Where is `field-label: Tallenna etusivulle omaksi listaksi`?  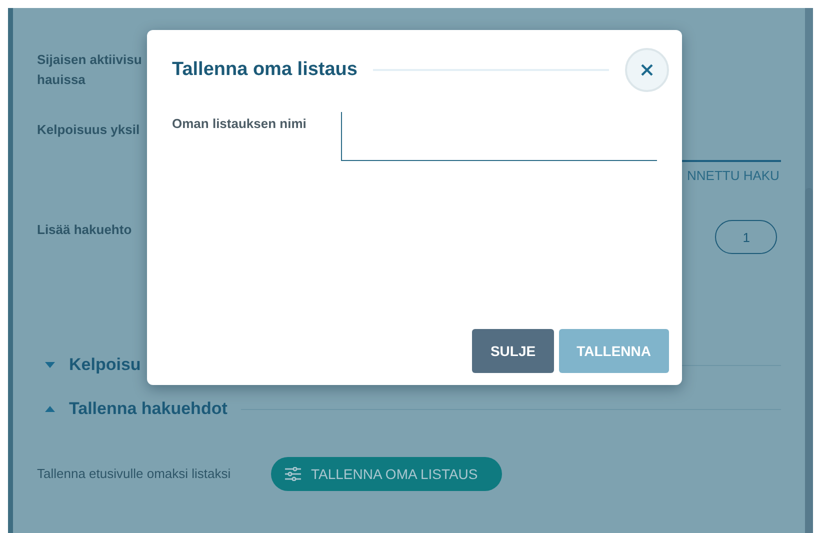
field-label: Tallenna etusivulle omaksi listaksi is located at coordinates (134, 474).